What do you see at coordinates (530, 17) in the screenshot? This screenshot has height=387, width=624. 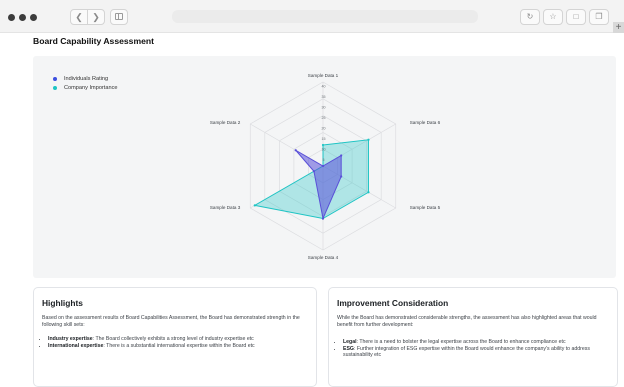 I see `reload-icon: ↻` at bounding box center [530, 17].